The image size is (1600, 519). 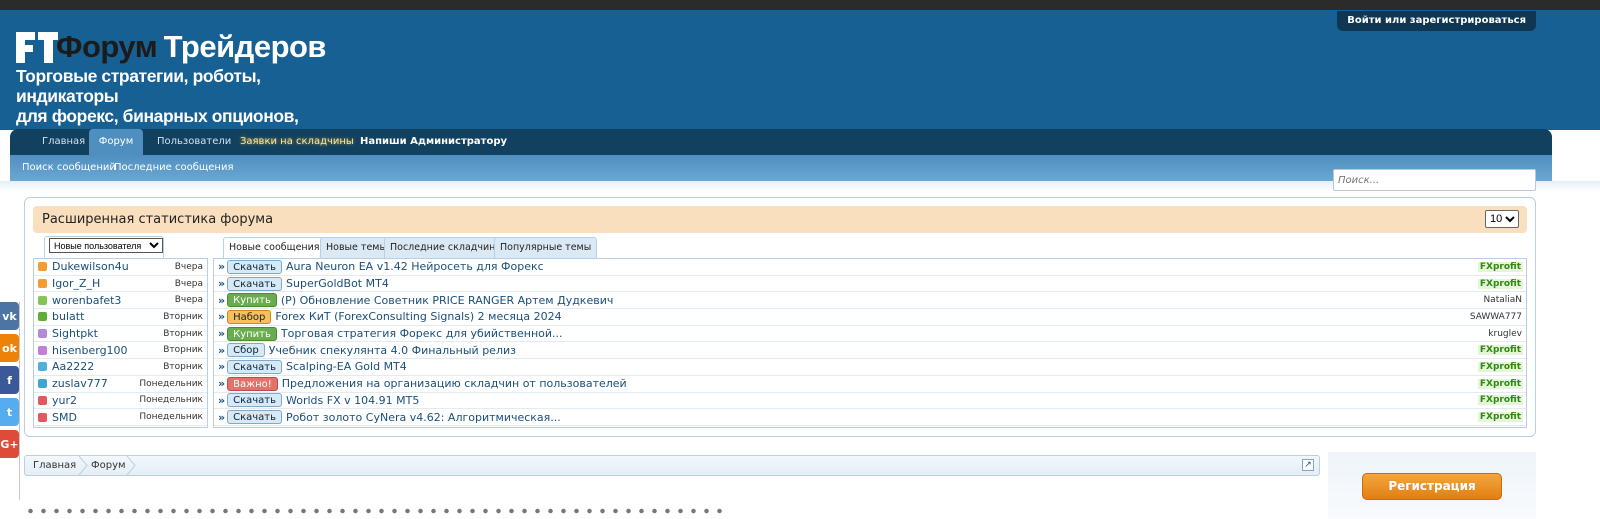 I want to click on user-join-date: Понедельник, so click(x=171, y=417).